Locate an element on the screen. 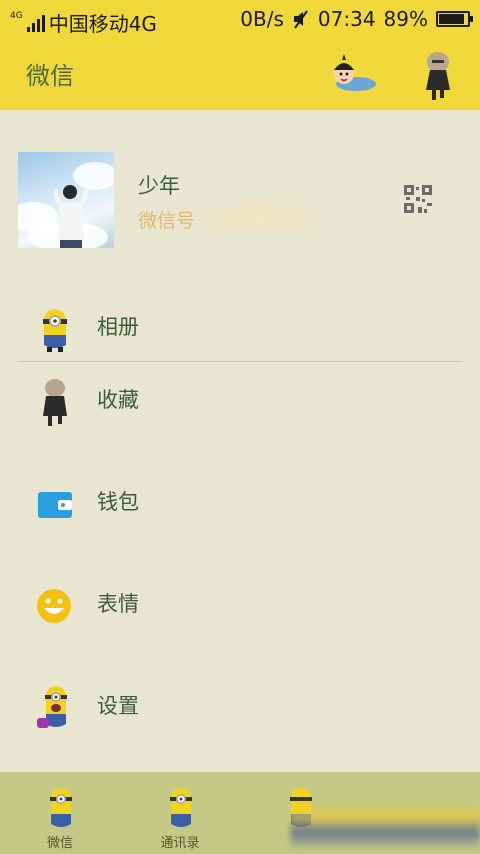 This screenshot has width=480, height=854. status-right: 0B/s 07:34 89% is located at coordinates (356, 19).